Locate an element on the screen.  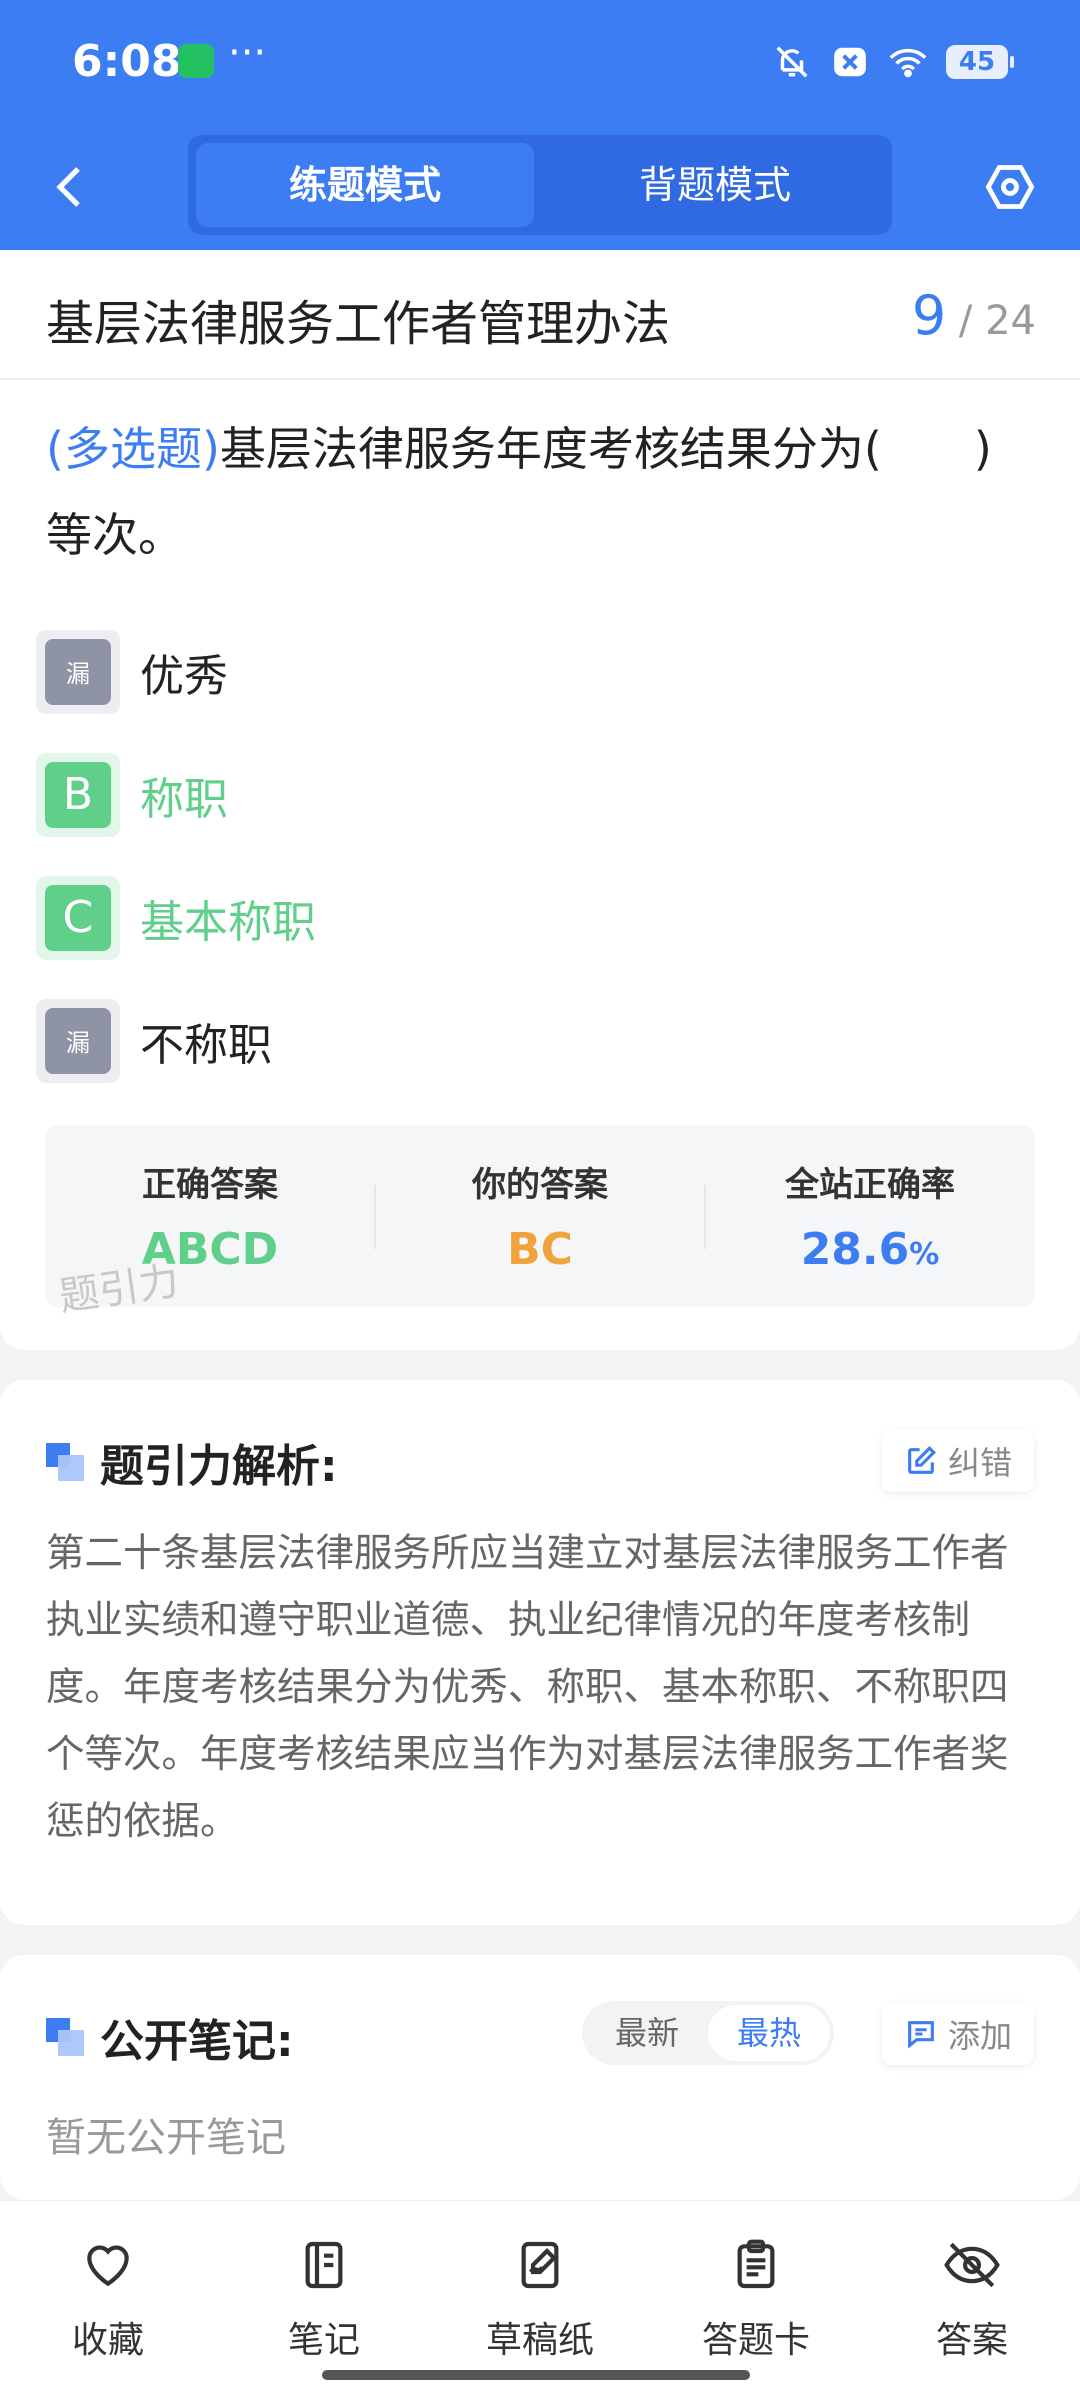
back-button is located at coordinates (70, 187).